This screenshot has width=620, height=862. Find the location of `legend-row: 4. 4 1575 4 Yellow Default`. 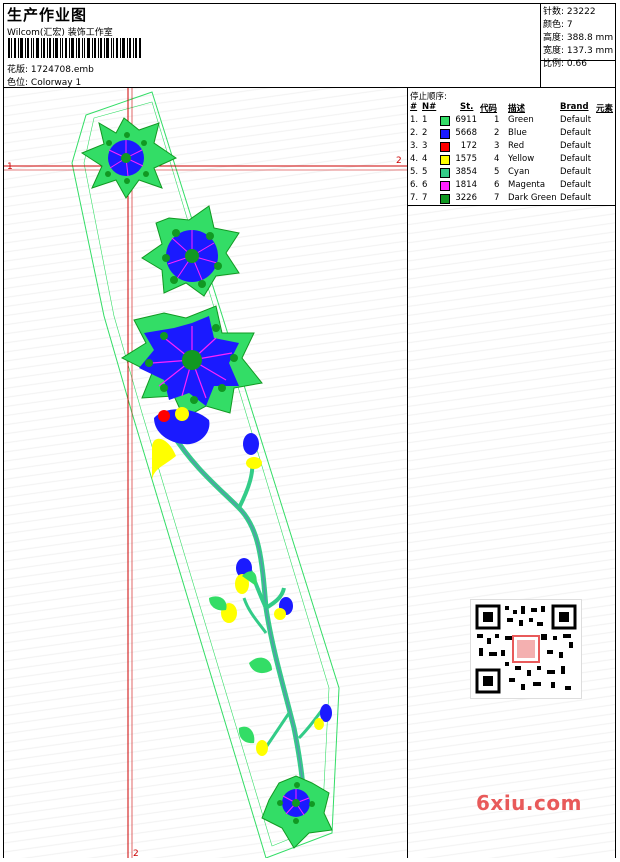

legend-row: 4. 4 1575 4 Yellow Default is located at coordinates (511, 160).